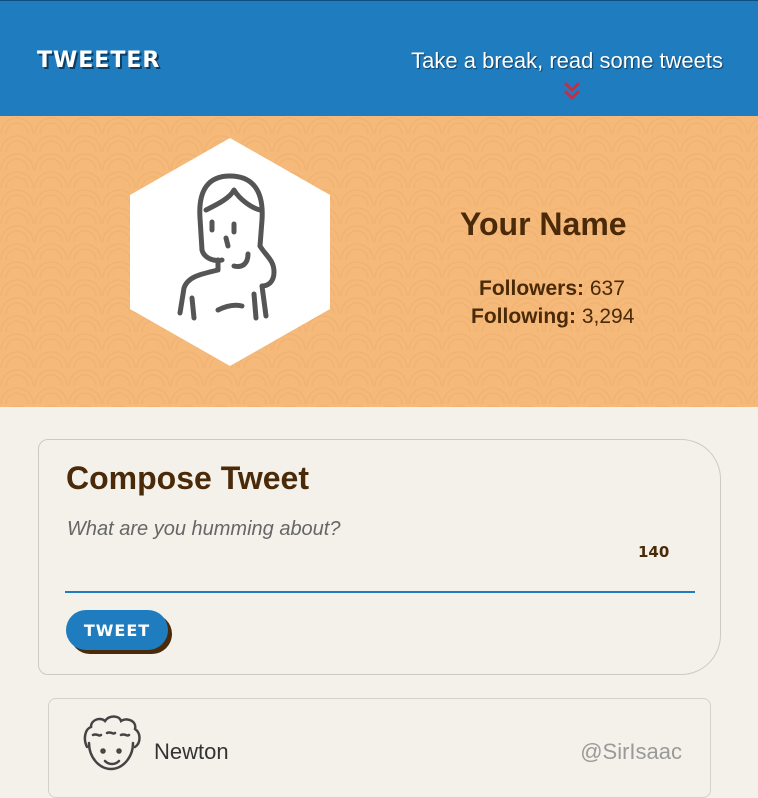 This screenshot has width=758, height=798. Describe the element at coordinates (379, 58) in the screenshot. I see `top-nav: TWEETER Take a break, read some tweets` at that location.